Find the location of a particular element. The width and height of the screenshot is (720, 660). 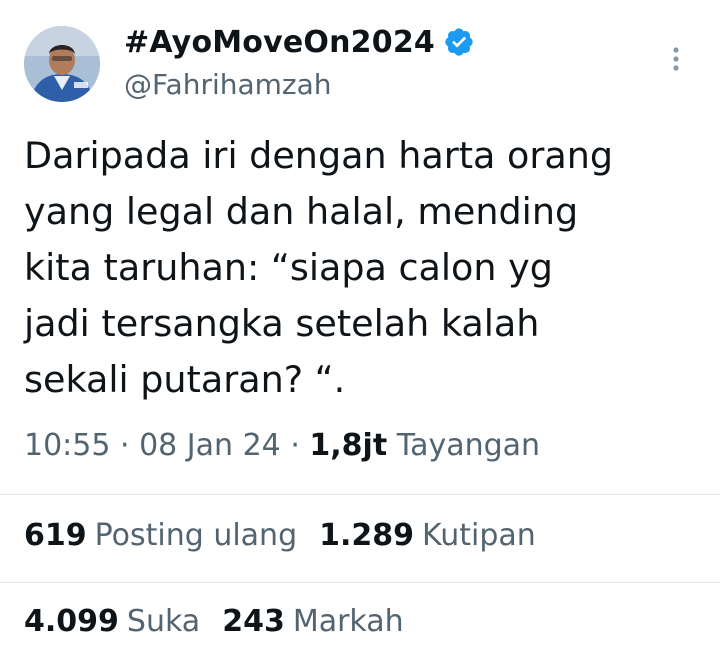

display-name-row: #AyoMoveOn2024 is located at coordinates (299, 42).